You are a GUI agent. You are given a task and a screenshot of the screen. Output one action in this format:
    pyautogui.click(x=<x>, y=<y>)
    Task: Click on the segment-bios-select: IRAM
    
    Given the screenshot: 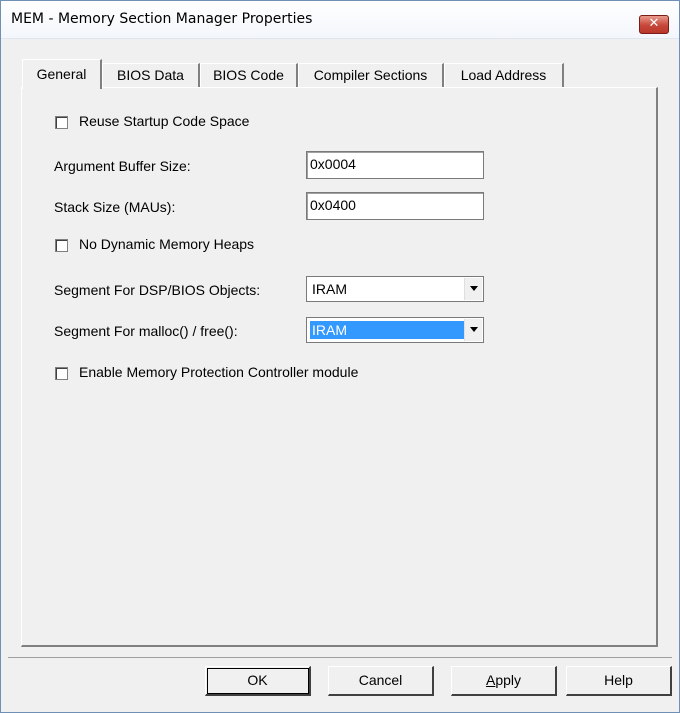 What is the action you would take?
    pyautogui.click(x=395, y=289)
    